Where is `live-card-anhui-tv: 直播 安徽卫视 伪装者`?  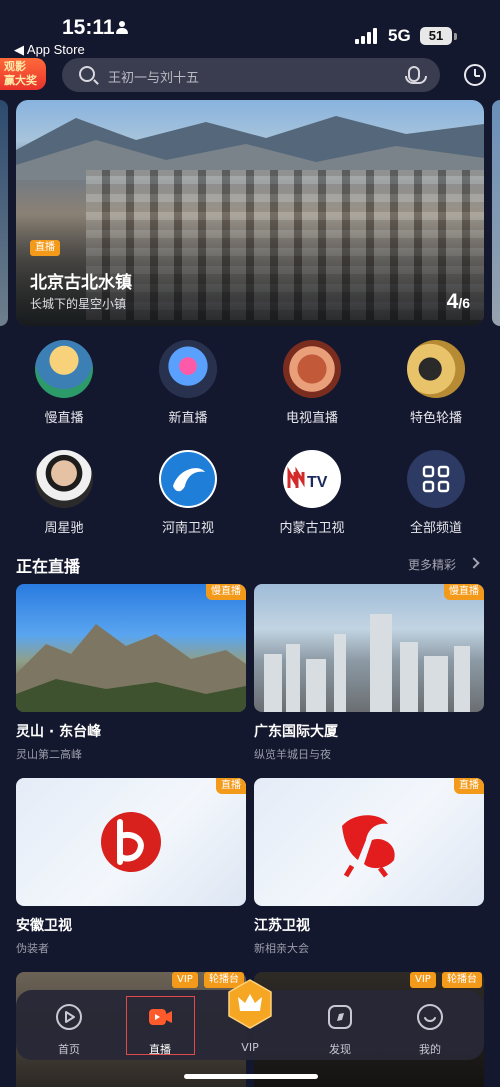 live-card-anhui-tv: 直播 安徽卫视 伪装者 is located at coordinates (131, 867).